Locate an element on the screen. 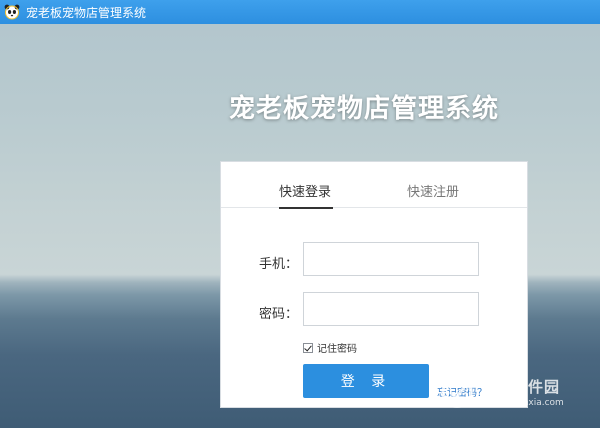 This screenshot has height=428, width=600. hero-title: 宠老板宠物店管理系统 is located at coordinates (363, 109).